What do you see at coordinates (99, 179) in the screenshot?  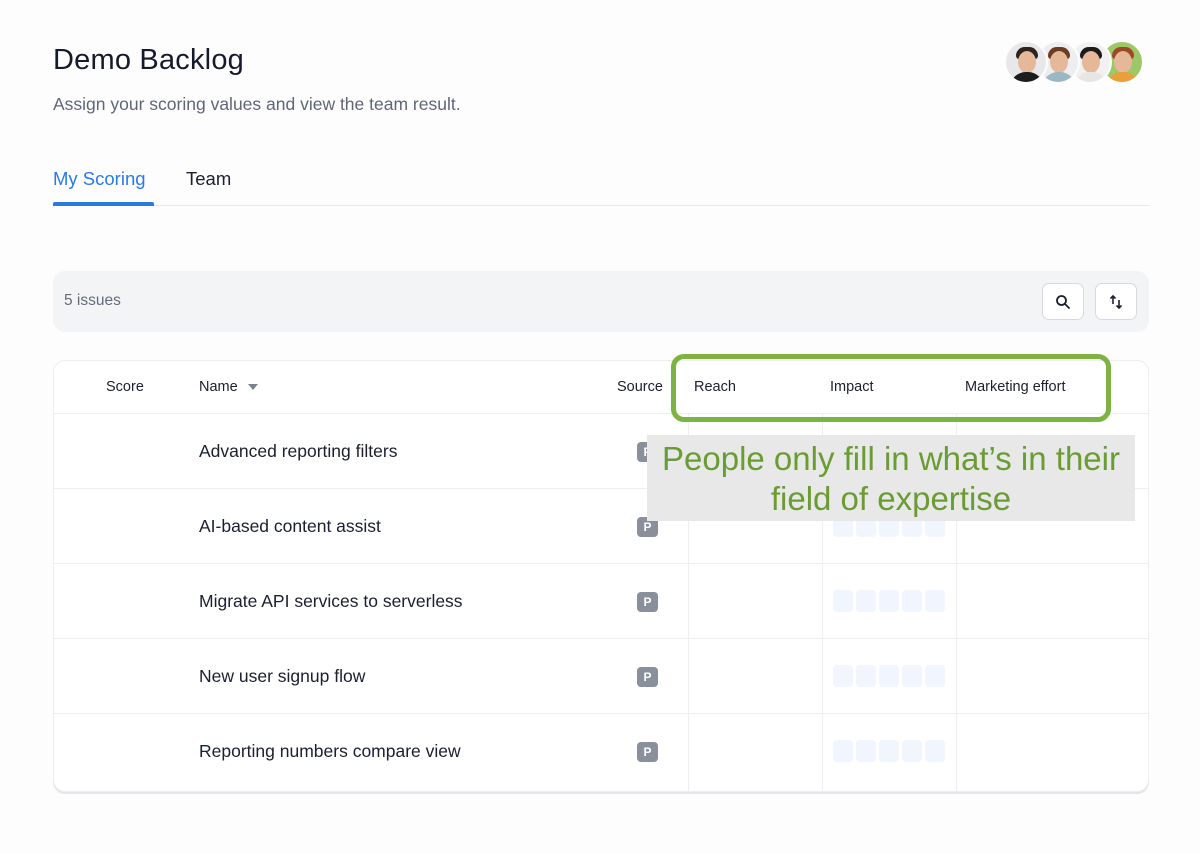 I see `tab-my-scoring: My Scoring` at bounding box center [99, 179].